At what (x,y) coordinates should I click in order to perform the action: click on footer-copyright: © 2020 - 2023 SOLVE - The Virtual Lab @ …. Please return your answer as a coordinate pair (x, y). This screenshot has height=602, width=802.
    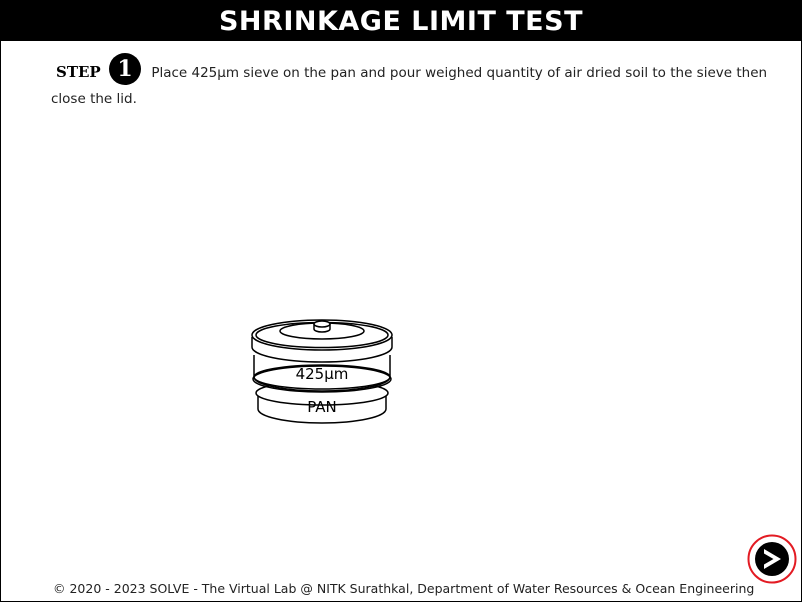
    Looking at the image, I should click on (404, 588).